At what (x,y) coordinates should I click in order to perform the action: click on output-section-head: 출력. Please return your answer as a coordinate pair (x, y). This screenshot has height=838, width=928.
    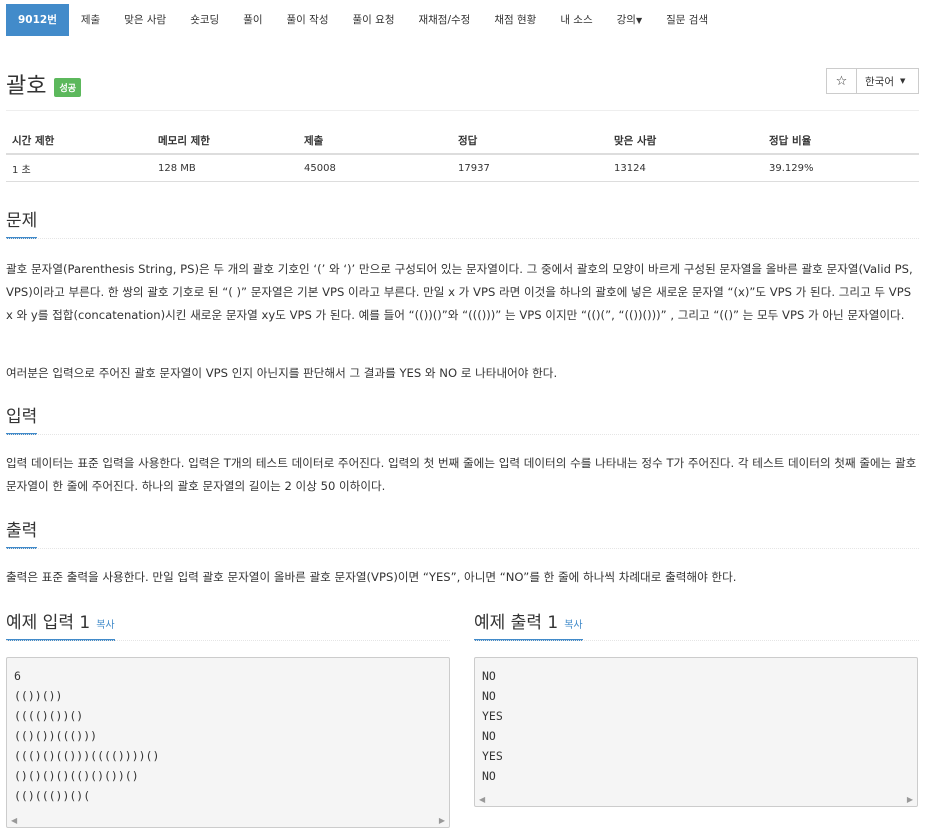
    Looking at the image, I should click on (462, 532).